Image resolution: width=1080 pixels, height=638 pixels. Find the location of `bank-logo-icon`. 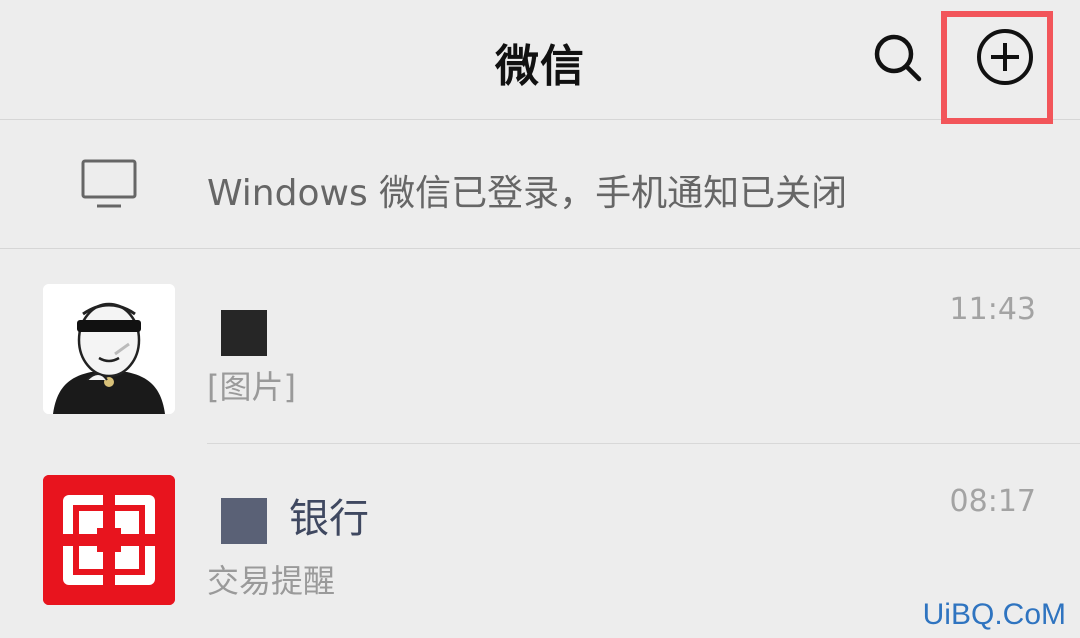

bank-logo-icon is located at coordinates (109, 540).